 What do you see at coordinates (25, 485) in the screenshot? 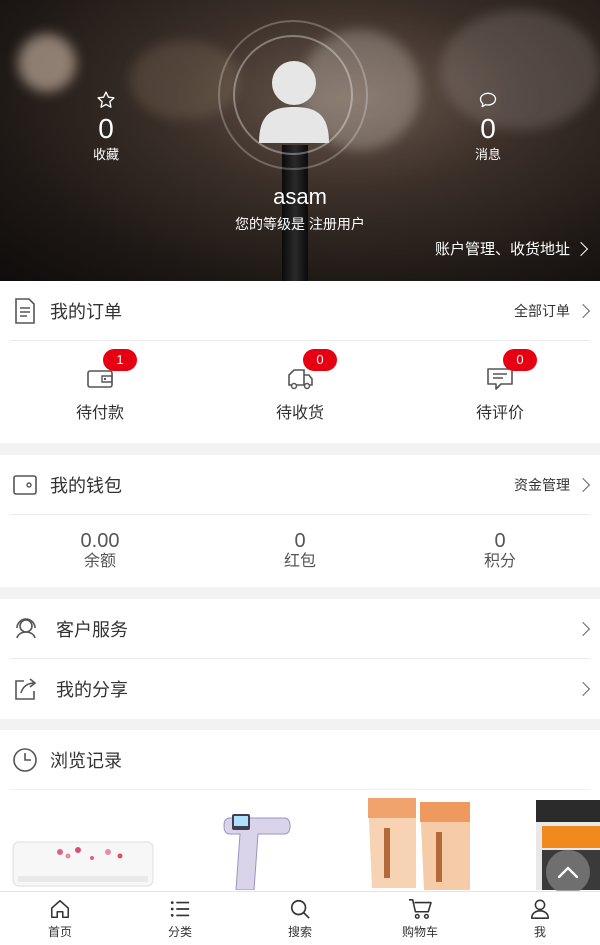
I see `wallet-icon` at bounding box center [25, 485].